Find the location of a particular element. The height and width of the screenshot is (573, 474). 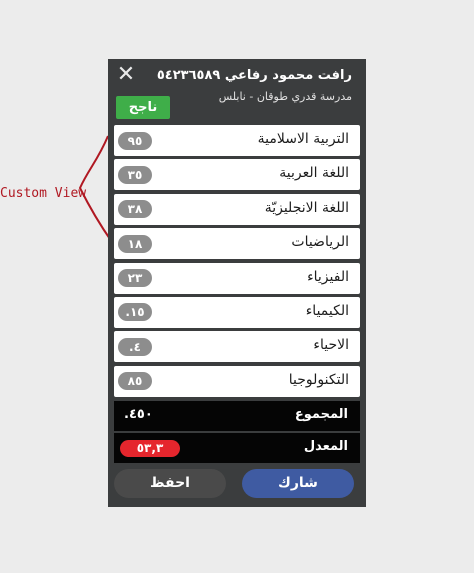

subject-name: اللغة الانجليزيّة is located at coordinates (306, 207).